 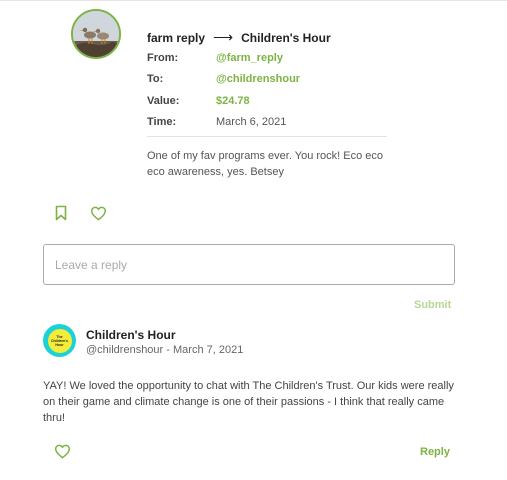 I want to click on like-button, so click(x=98, y=216).